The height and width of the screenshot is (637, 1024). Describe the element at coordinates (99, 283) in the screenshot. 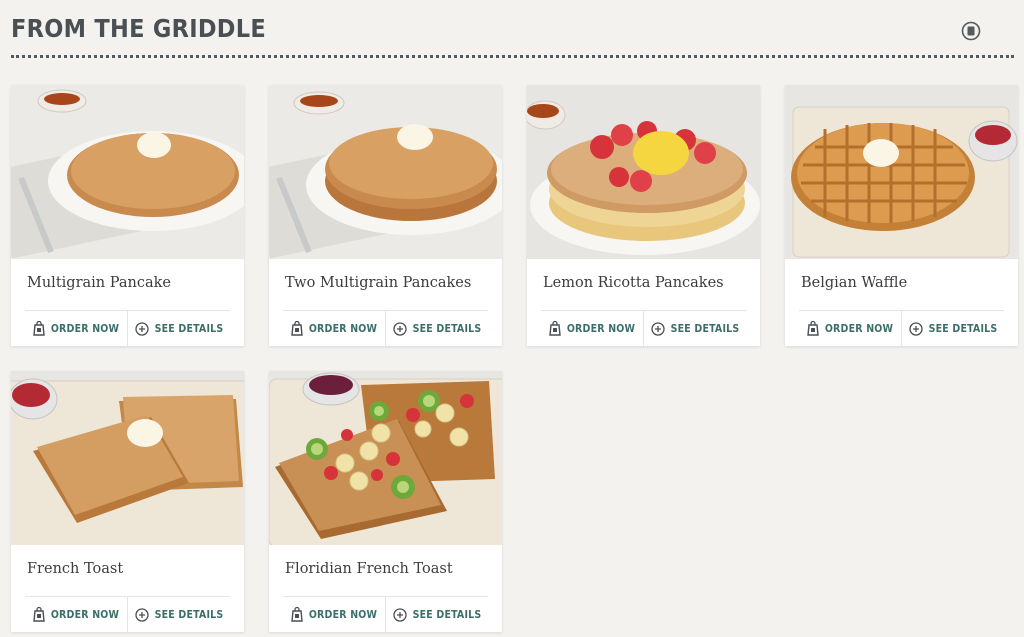

I see `menu-item-title: Multigrain Pancake` at that location.